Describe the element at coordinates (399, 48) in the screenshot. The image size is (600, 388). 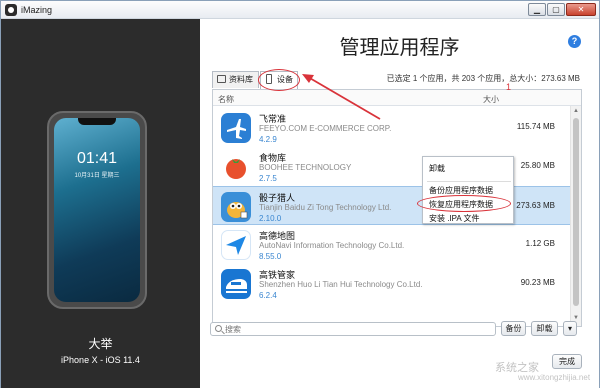
I see `page-title: 管理应用程序` at that location.